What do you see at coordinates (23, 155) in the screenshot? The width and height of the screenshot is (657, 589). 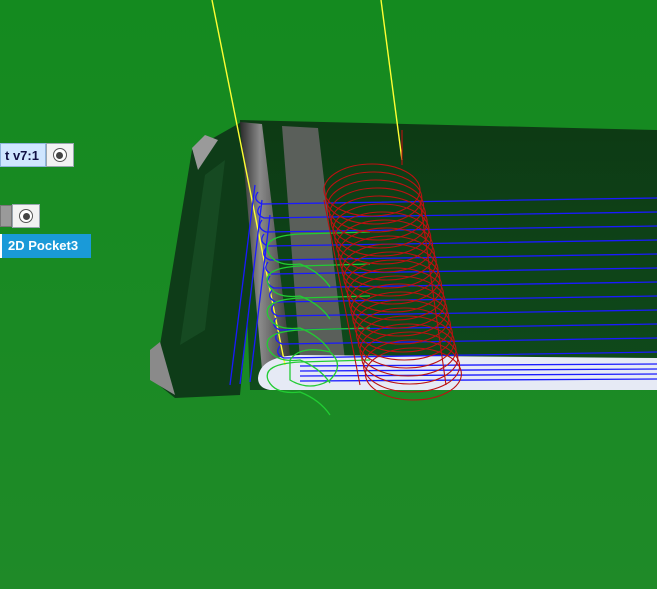 I see `operation-label-1-text: t v7:1` at bounding box center [23, 155].